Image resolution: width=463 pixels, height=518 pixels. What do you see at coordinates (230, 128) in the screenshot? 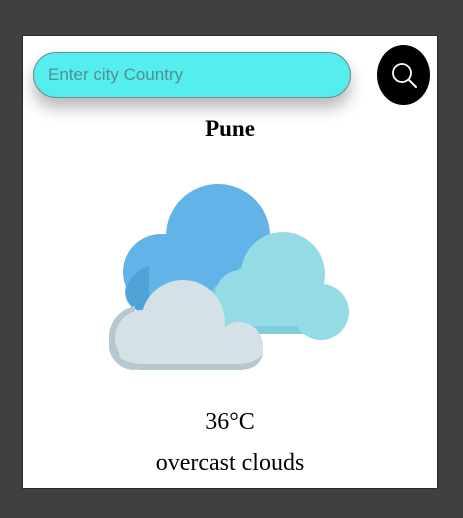
I see `city-name: Pune` at bounding box center [230, 128].